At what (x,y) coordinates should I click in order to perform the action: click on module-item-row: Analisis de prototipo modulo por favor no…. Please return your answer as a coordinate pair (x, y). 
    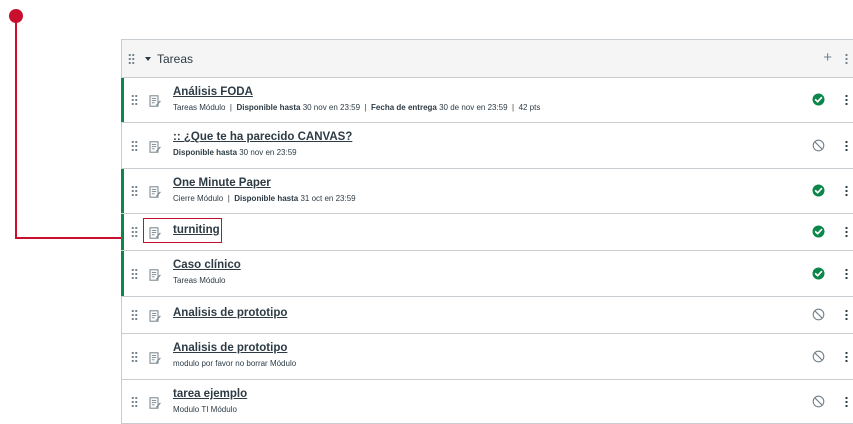
    Looking at the image, I should click on (487, 357).